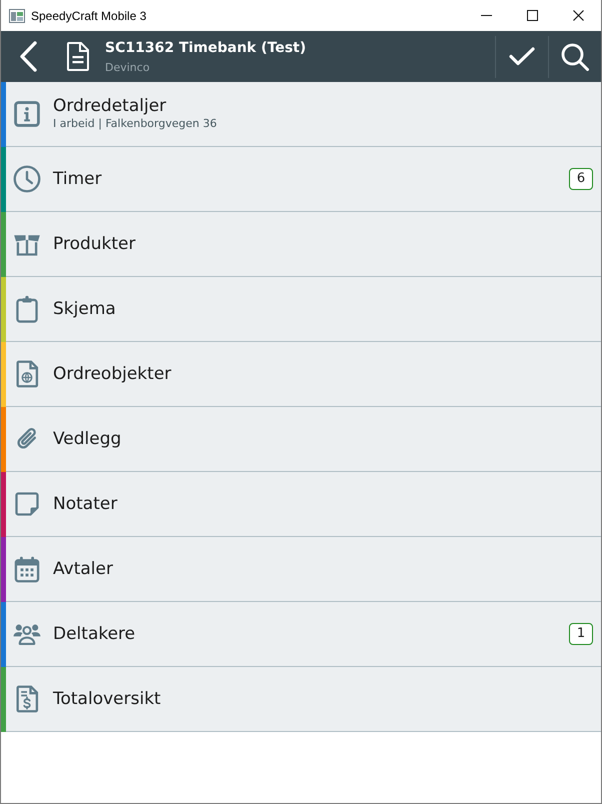 The height and width of the screenshot is (804, 602). What do you see at coordinates (301, 569) in the screenshot?
I see `menu-item: Avtaler` at bounding box center [301, 569].